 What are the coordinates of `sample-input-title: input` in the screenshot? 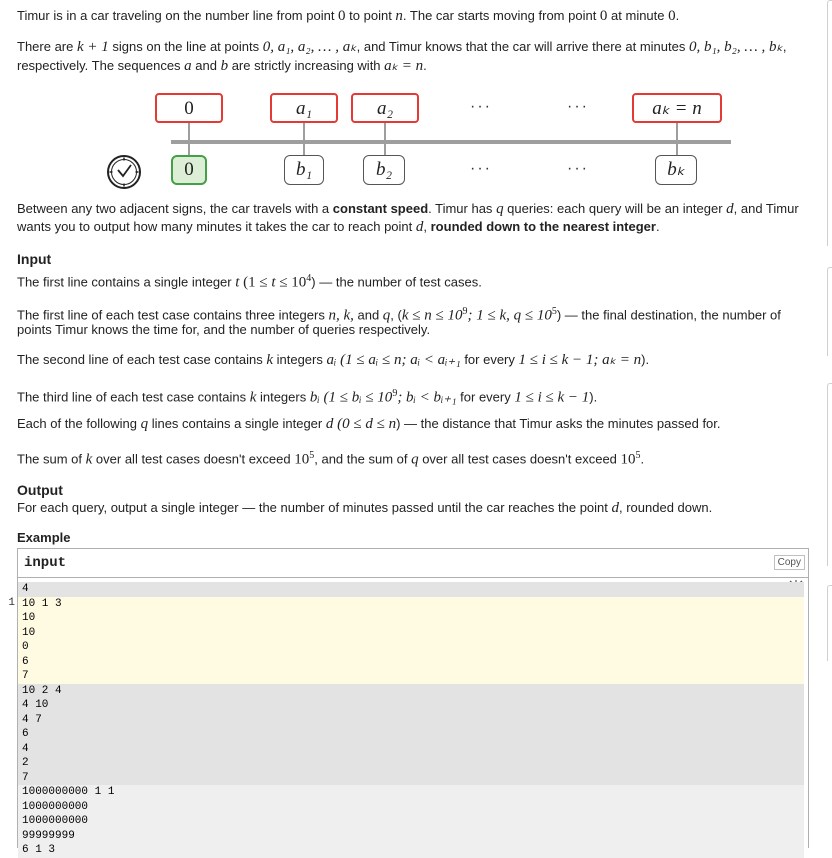 It's located at (413, 563).